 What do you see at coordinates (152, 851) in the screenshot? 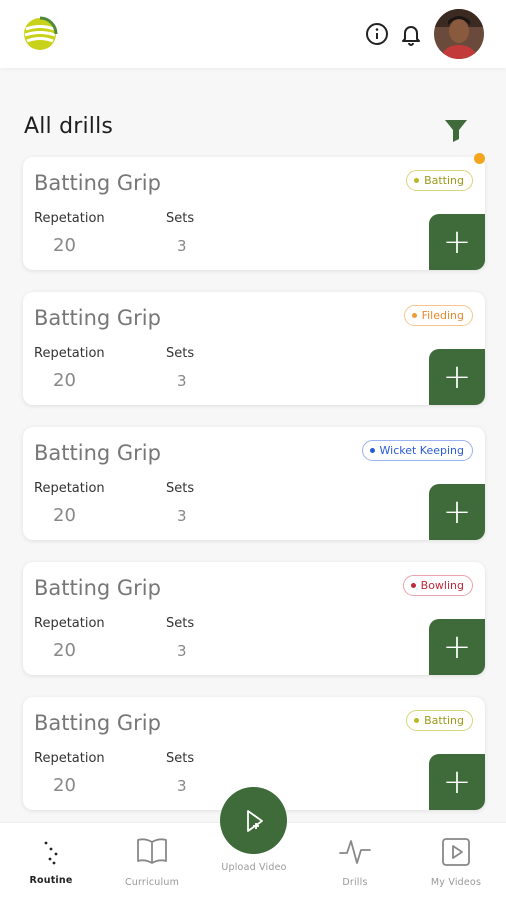
I see `book-icon` at bounding box center [152, 851].